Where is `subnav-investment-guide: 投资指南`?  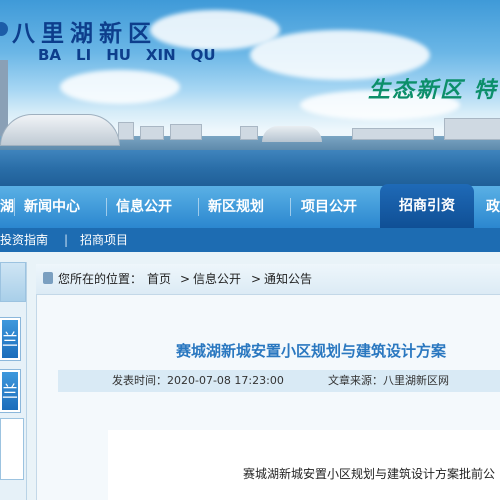
subnav-investment-guide: 投资指南 is located at coordinates (24, 240).